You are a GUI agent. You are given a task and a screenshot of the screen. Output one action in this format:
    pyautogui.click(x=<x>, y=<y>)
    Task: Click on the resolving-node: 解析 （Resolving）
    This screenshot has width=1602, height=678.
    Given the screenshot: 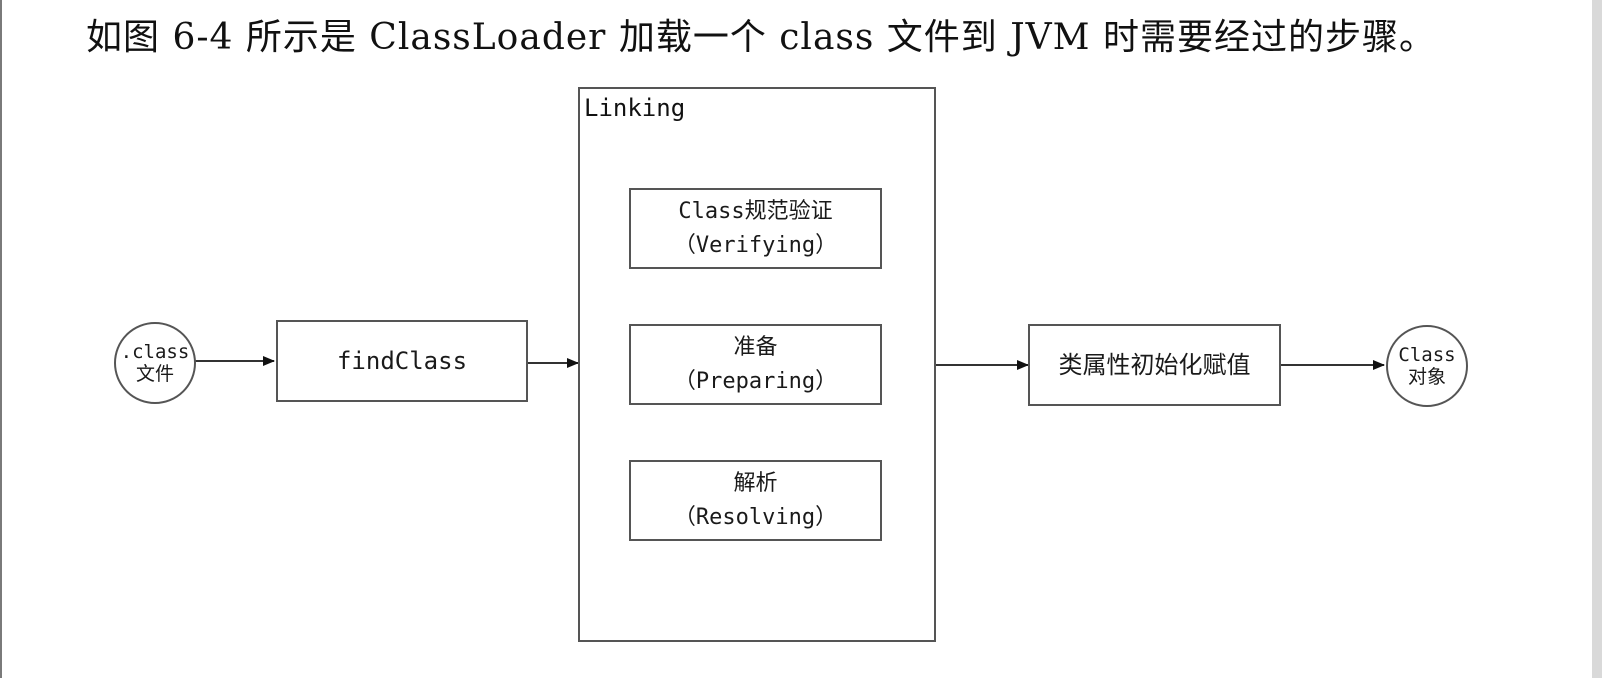 What is the action you would take?
    pyautogui.click(x=755, y=500)
    